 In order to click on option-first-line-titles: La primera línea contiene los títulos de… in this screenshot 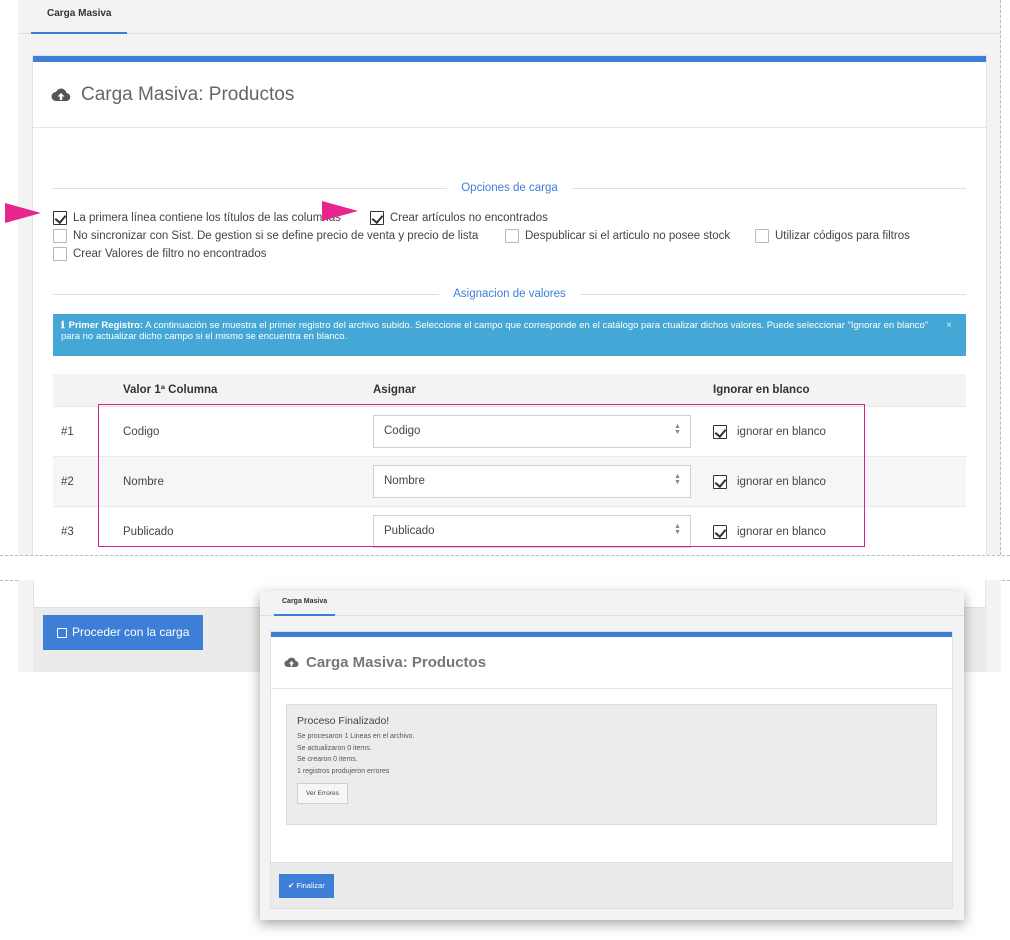, I will do `click(197, 218)`.